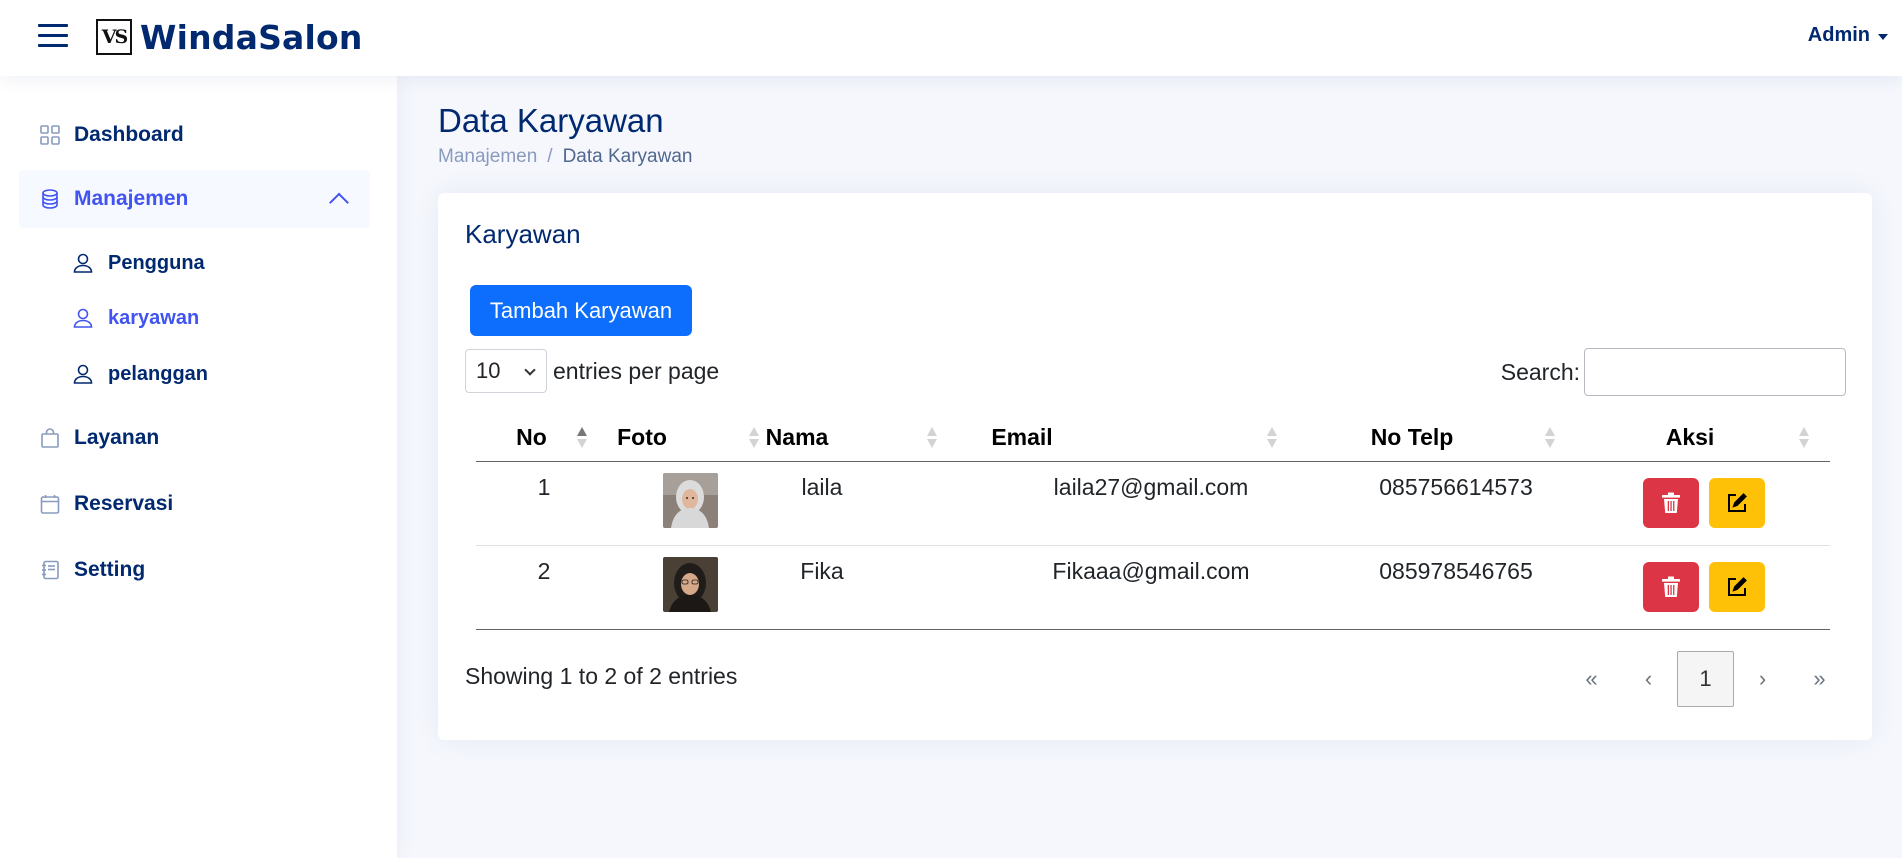 Image resolution: width=1902 pixels, height=858 pixels. I want to click on column-header-label: No, so click(531, 436).